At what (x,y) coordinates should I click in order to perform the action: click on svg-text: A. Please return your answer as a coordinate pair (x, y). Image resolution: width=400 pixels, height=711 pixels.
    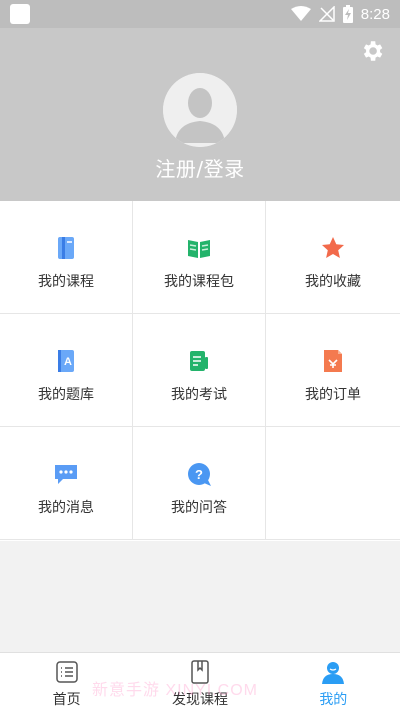
    Looking at the image, I should click on (68, 362).